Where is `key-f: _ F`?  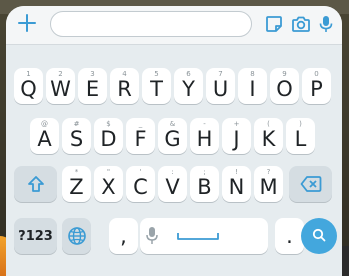 key-f: _ F is located at coordinates (140, 136).